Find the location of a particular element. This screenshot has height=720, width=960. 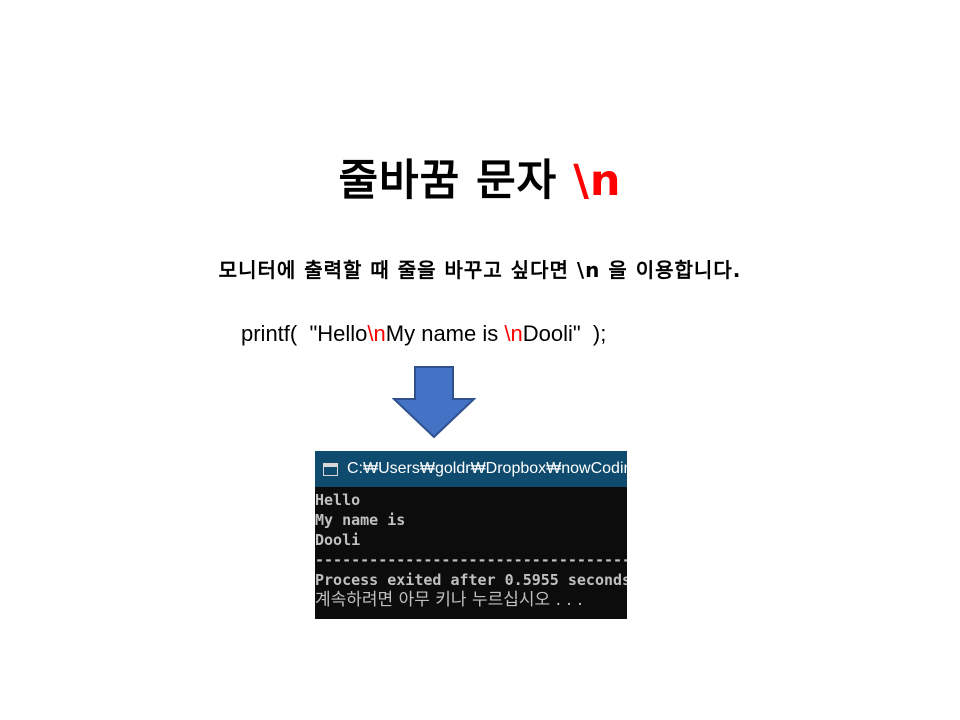

console-line: Dooli is located at coordinates (338, 540).